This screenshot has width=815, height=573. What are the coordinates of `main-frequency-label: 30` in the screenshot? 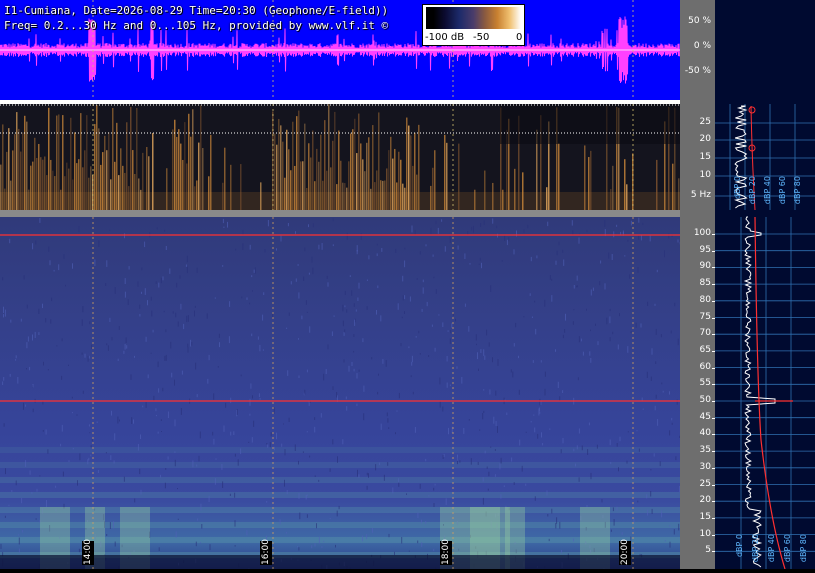 It's located at (705, 467).